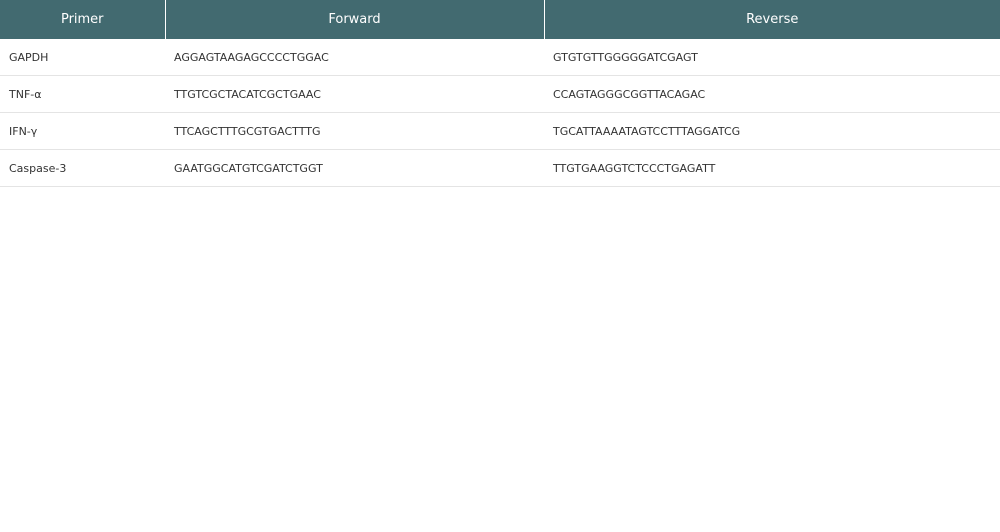  What do you see at coordinates (82, 19) in the screenshot?
I see `column-header-primer: Primer` at bounding box center [82, 19].